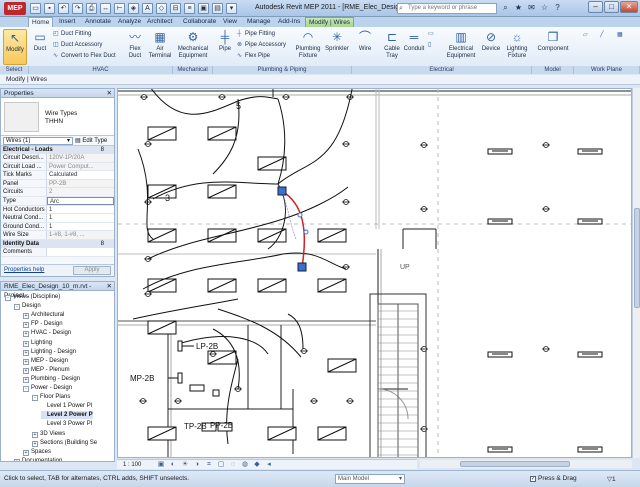 The width and height of the screenshot is (640, 487). I want to click on browser-tree-item: Level 3 Power Pl, so click(66, 424).